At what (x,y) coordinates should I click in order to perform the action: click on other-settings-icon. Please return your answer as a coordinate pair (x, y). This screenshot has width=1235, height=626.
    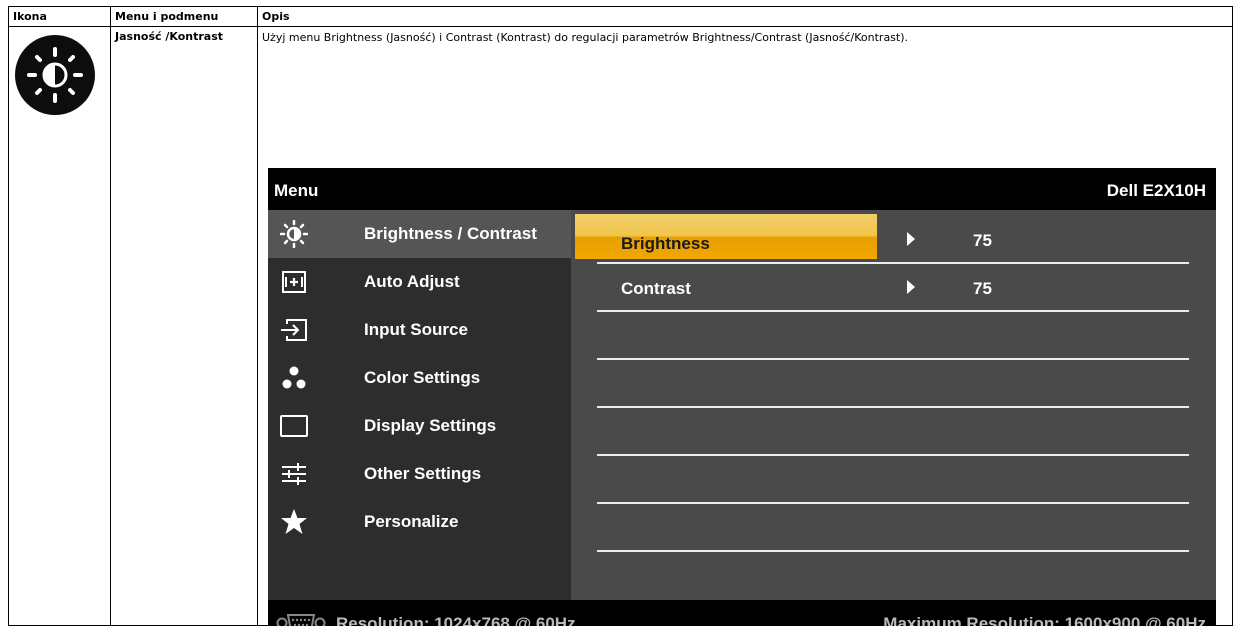
    Looking at the image, I should click on (294, 474).